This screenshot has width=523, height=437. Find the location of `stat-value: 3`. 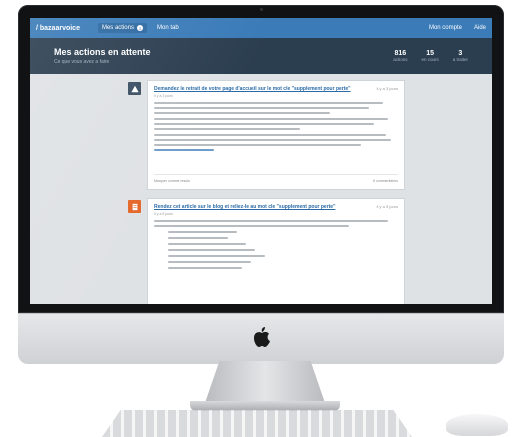

stat-value: 3 is located at coordinates (460, 53).